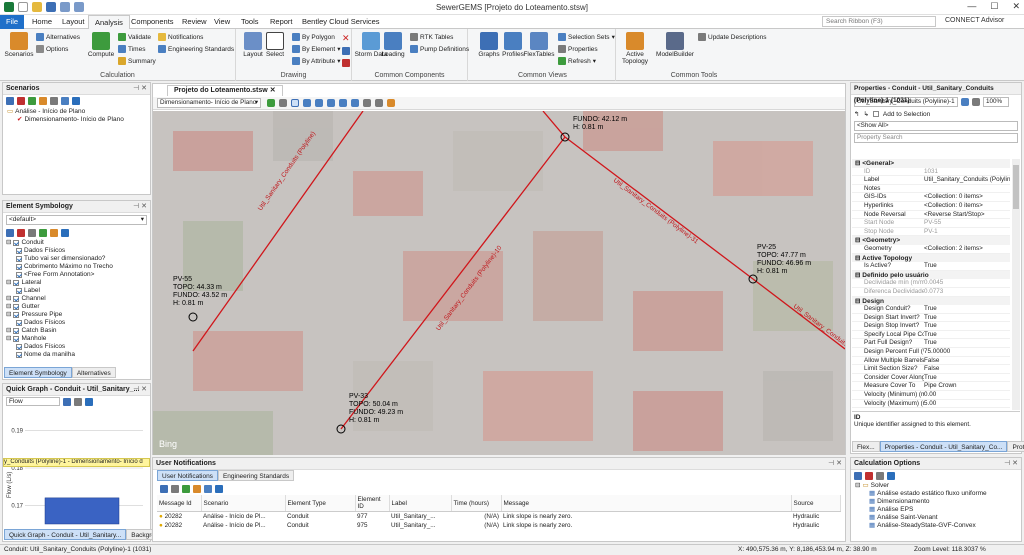 This screenshot has width=1024, height=555. What do you see at coordinates (732, 37) in the screenshot?
I see `update-descriptions-button: Update Descriptions` at bounding box center [732, 37].